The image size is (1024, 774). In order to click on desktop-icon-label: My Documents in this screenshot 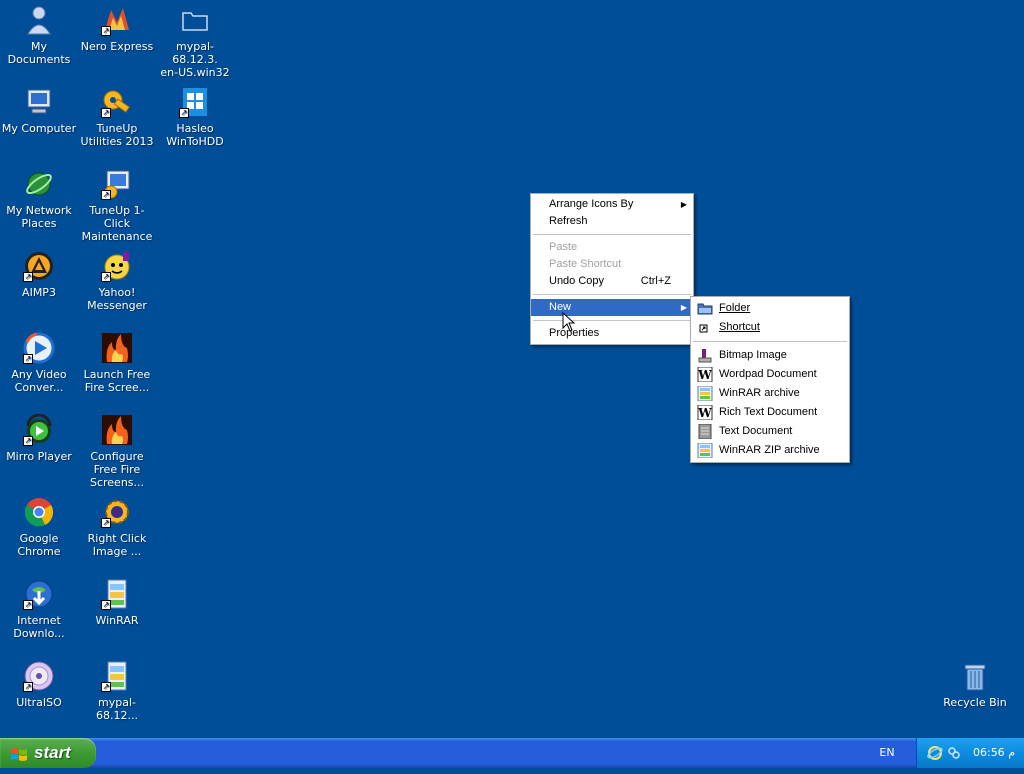, I will do `click(39, 53)`.